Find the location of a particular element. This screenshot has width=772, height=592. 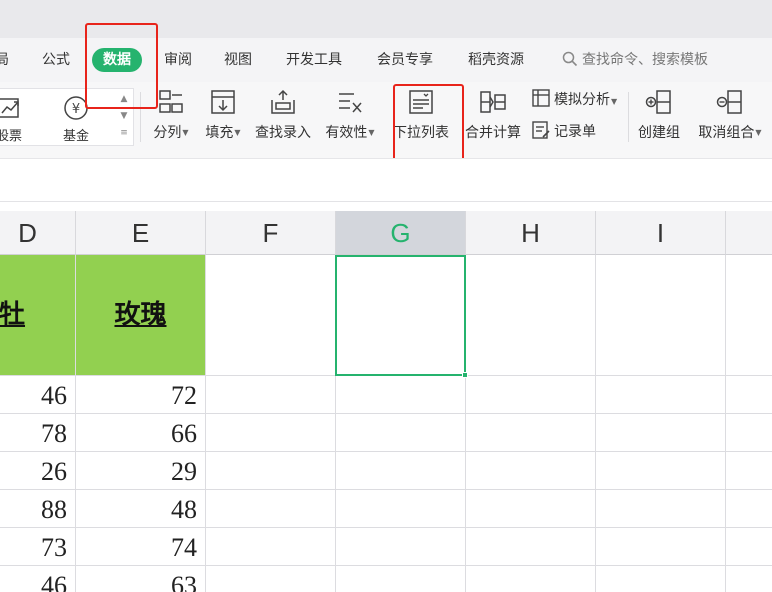

scroll-down-icon: ▼ is located at coordinates (124, 116).